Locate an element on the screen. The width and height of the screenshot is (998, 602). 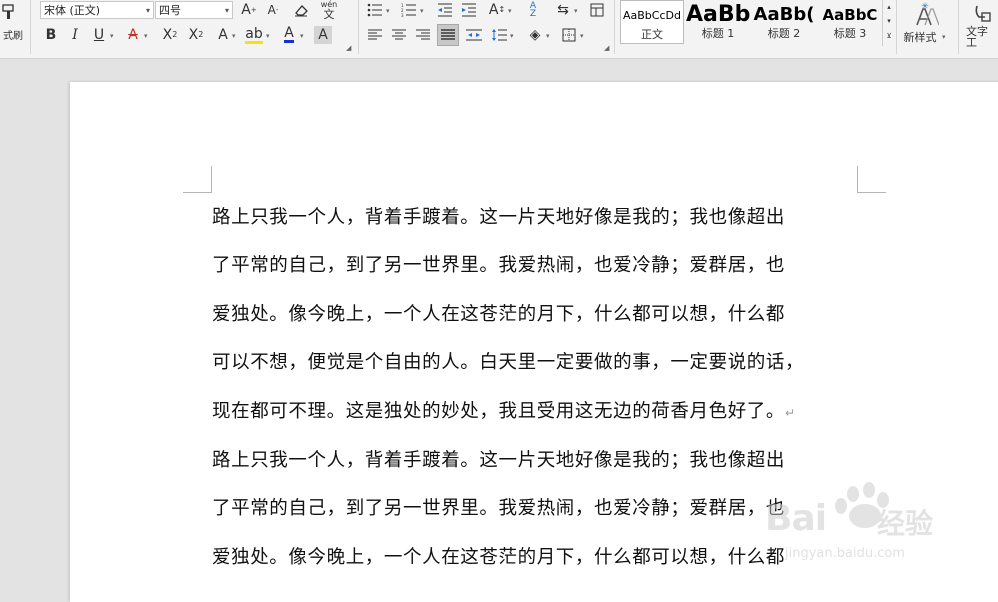
bullet-list-icon is located at coordinates (375, 10).